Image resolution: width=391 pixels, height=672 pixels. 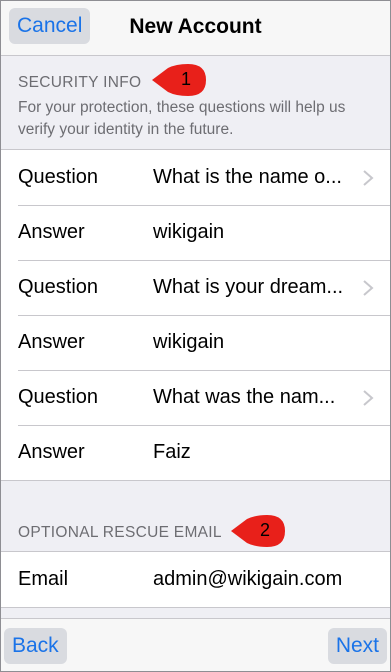 What do you see at coordinates (195, 645) in the screenshot?
I see `bottom-toolbar: Back Next` at bounding box center [195, 645].